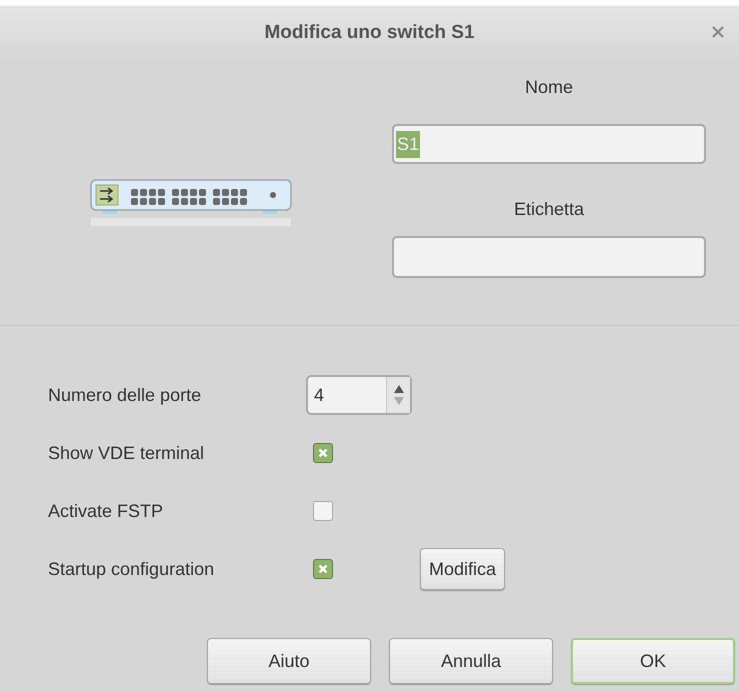 Image resolution: width=739 pixels, height=691 pixels. Describe the element at coordinates (549, 209) in the screenshot. I see `field-label: Etichetta` at that location.